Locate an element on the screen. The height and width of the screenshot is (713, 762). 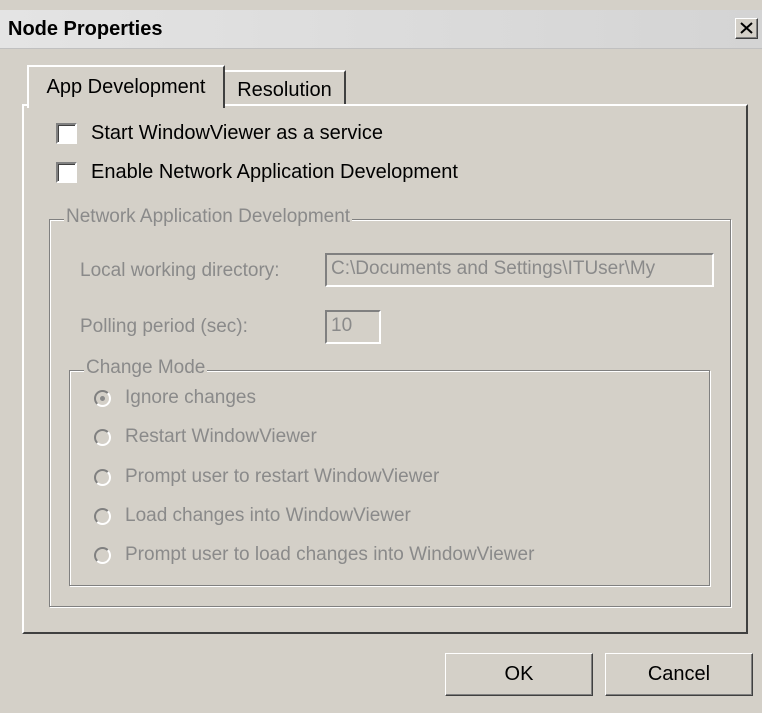
window-title: Node Properties is located at coordinates (85, 29).